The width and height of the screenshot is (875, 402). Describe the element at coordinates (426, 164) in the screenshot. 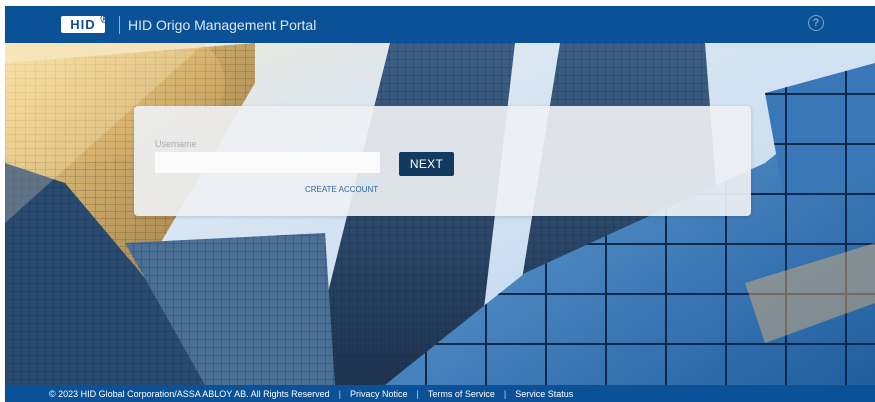

I see `next-button: NEXT` at that location.